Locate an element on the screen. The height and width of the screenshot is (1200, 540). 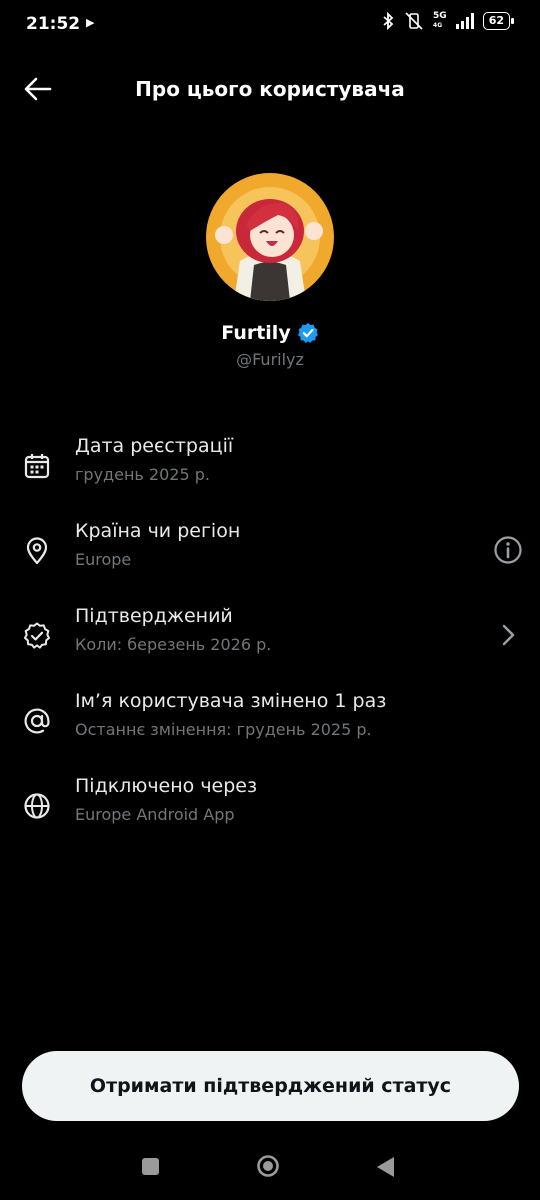
recents-nav-button is located at coordinates (150, 1166).